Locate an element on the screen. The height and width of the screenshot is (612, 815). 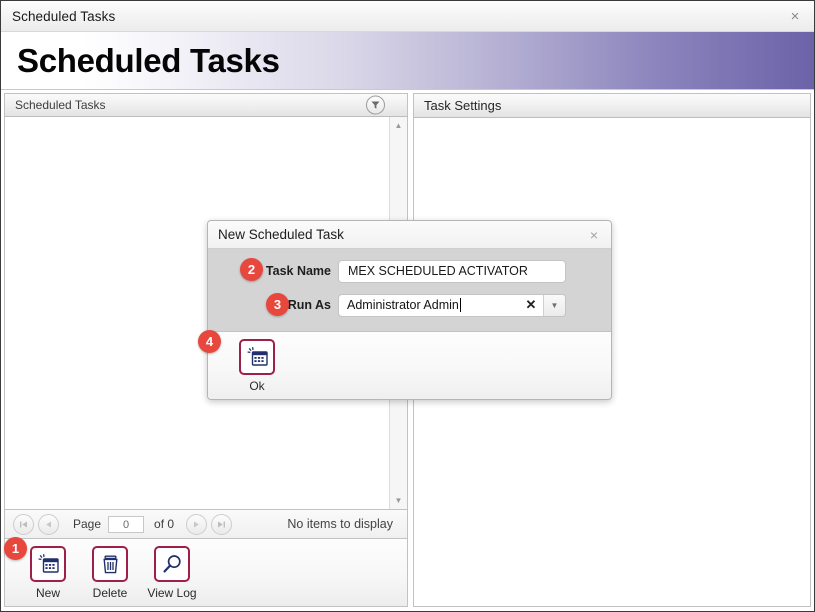
run-as-label: Run As is located at coordinates (309, 305).